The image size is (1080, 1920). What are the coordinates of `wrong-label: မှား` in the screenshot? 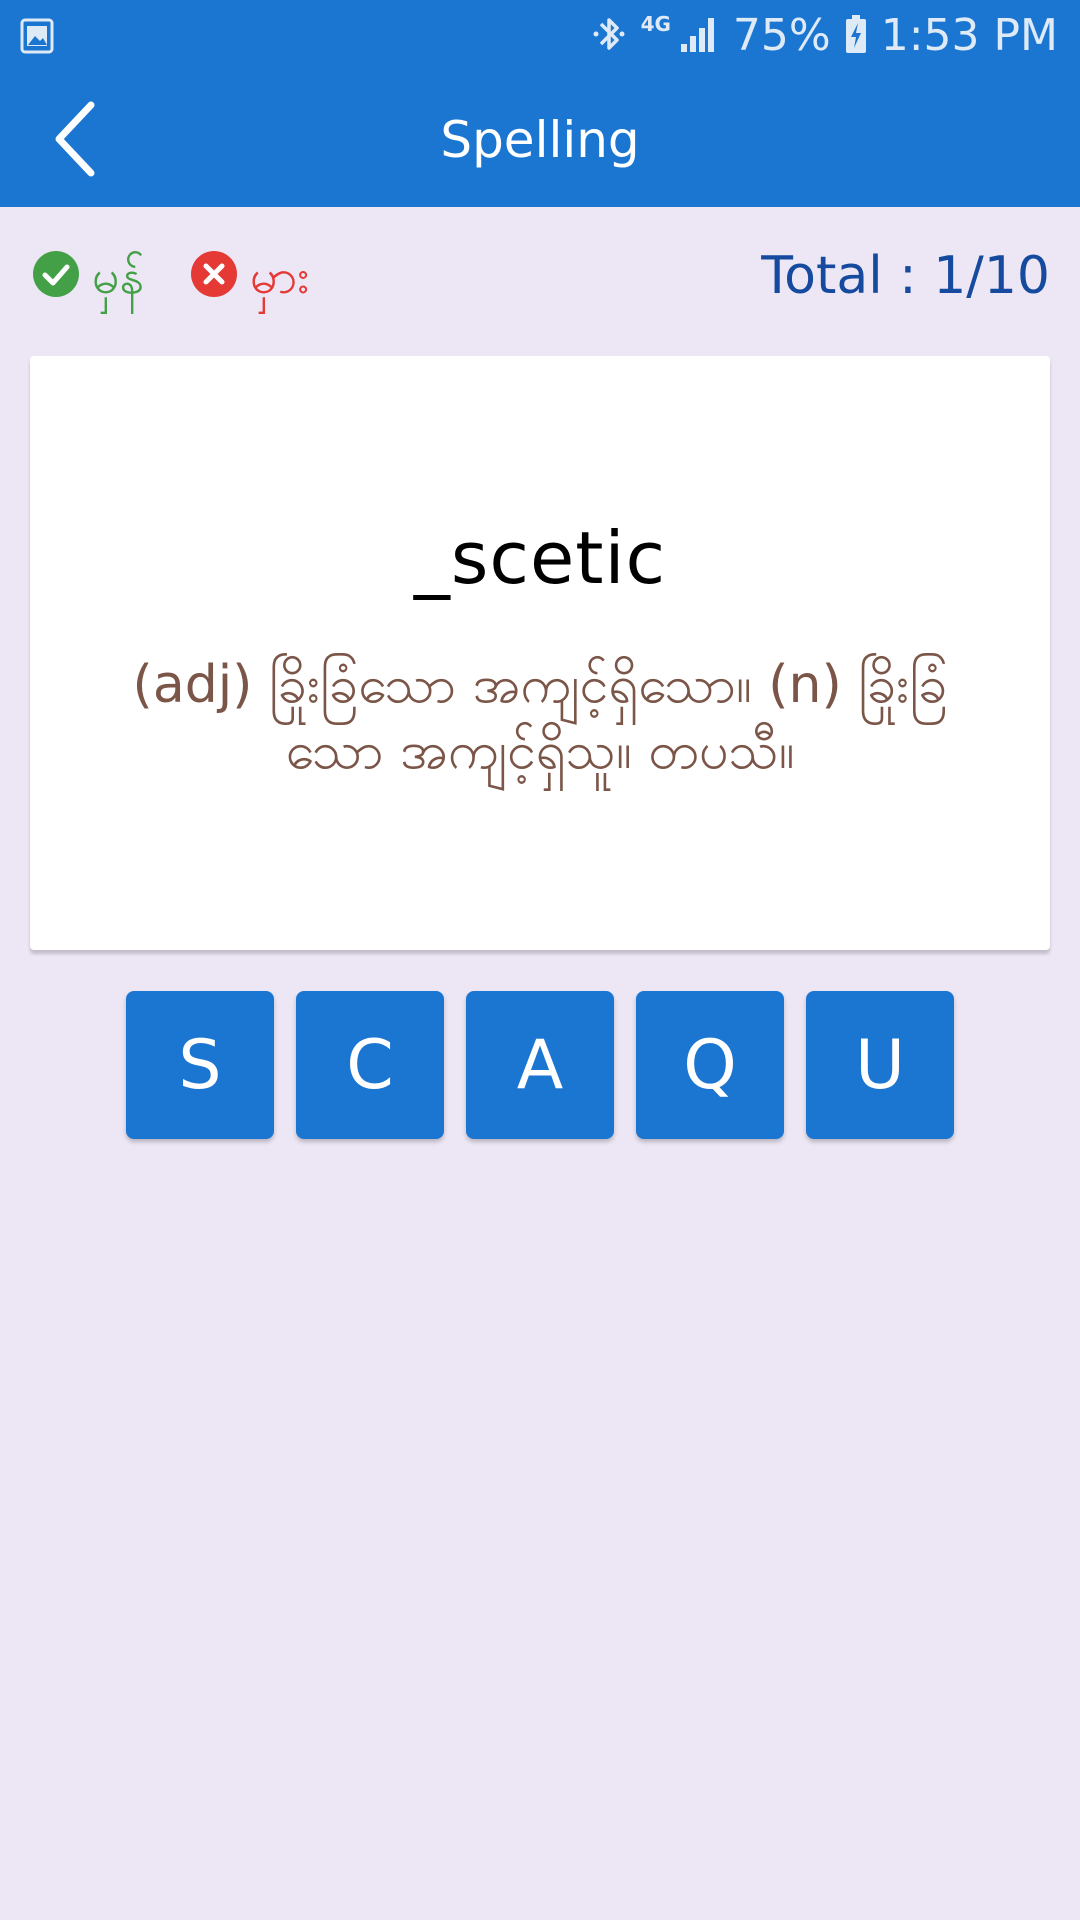 It's located at (280, 276).